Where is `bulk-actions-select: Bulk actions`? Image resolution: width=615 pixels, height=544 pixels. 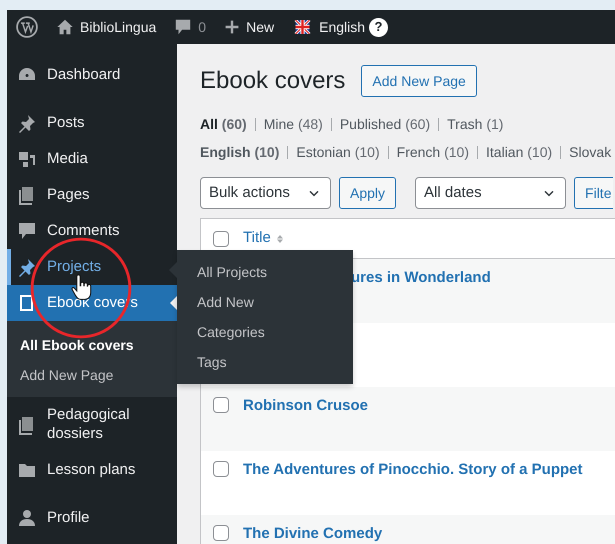
bulk-actions-select: Bulk actions is located at coordinates (265, 193).